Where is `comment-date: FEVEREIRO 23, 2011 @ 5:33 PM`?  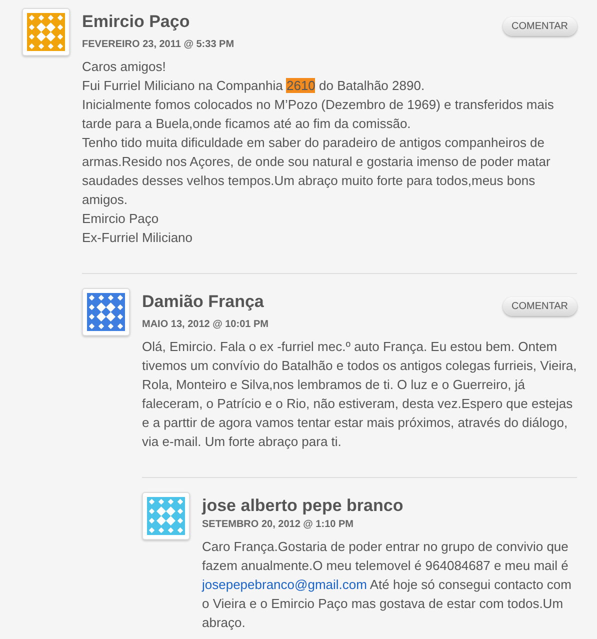
comment-date: FEVEREIRO 23, 2011 @ 5:33 PM is located at coordinates (159, 45).